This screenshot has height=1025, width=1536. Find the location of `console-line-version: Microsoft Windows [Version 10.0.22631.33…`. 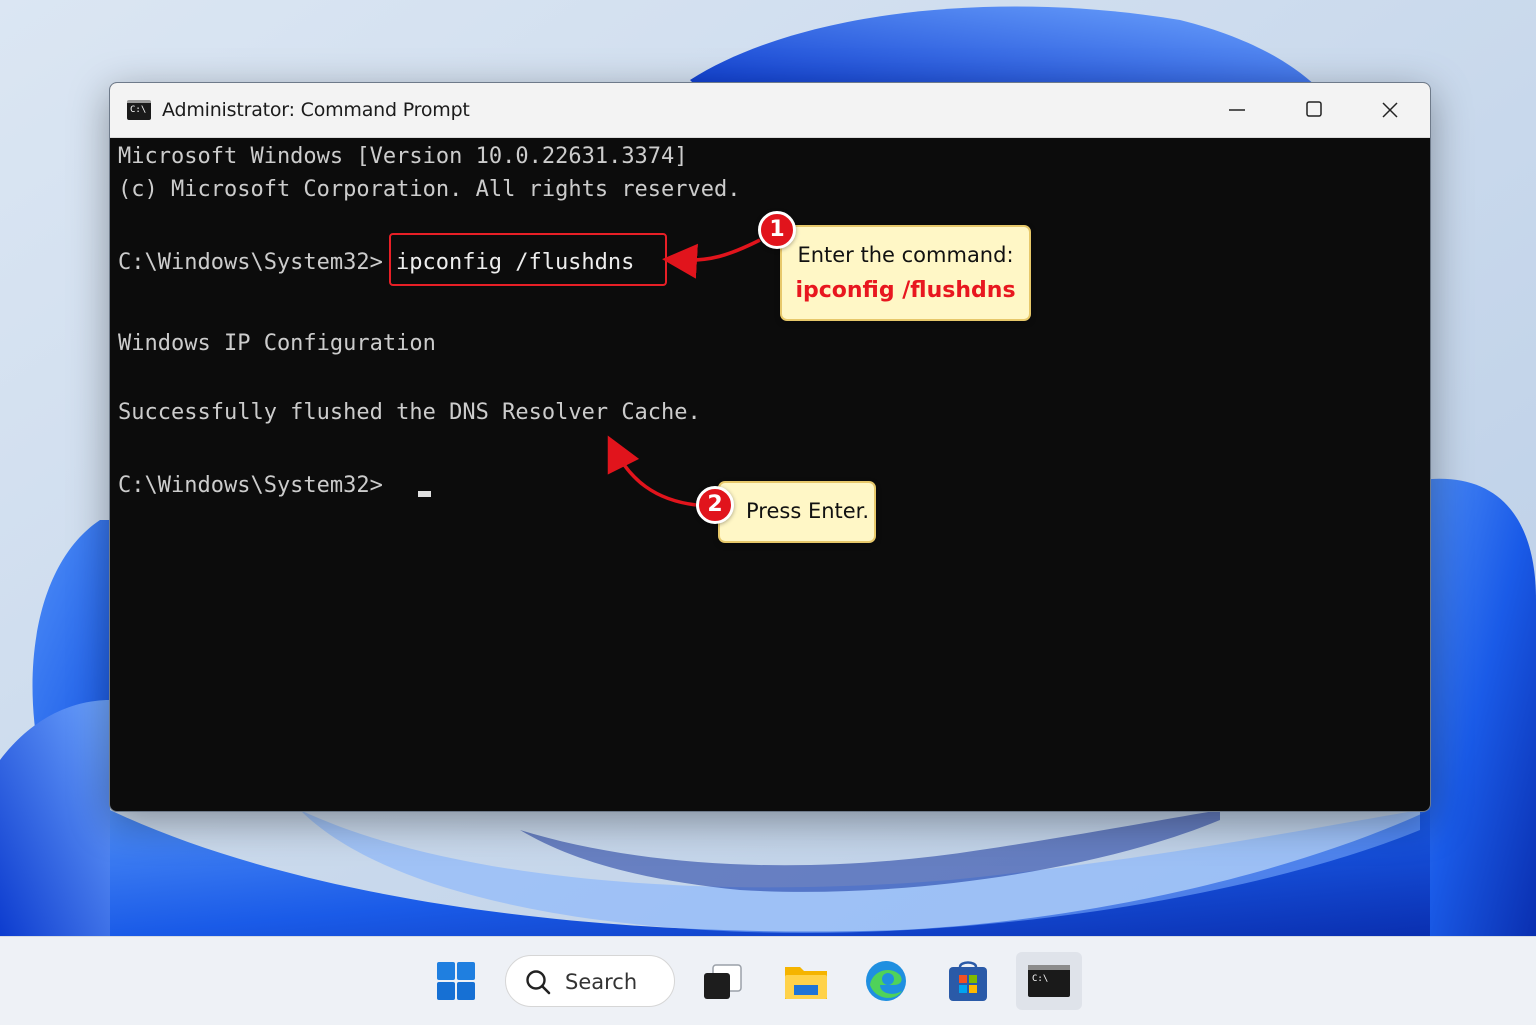

console-line-version: Microsoft Windows [Version 10.0.22631.33… is located at coordinates (403, 156).